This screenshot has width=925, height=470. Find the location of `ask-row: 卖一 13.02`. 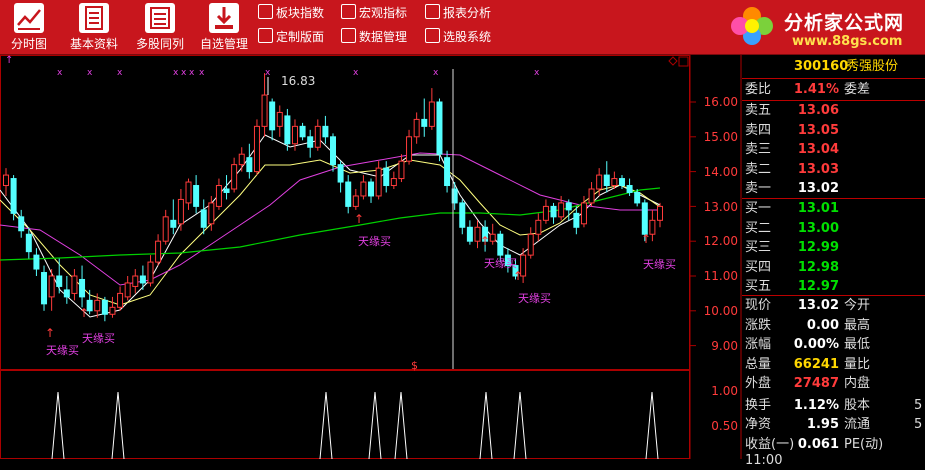

ask-row: 卖一 13.02 is located at coordinates (833, 188).